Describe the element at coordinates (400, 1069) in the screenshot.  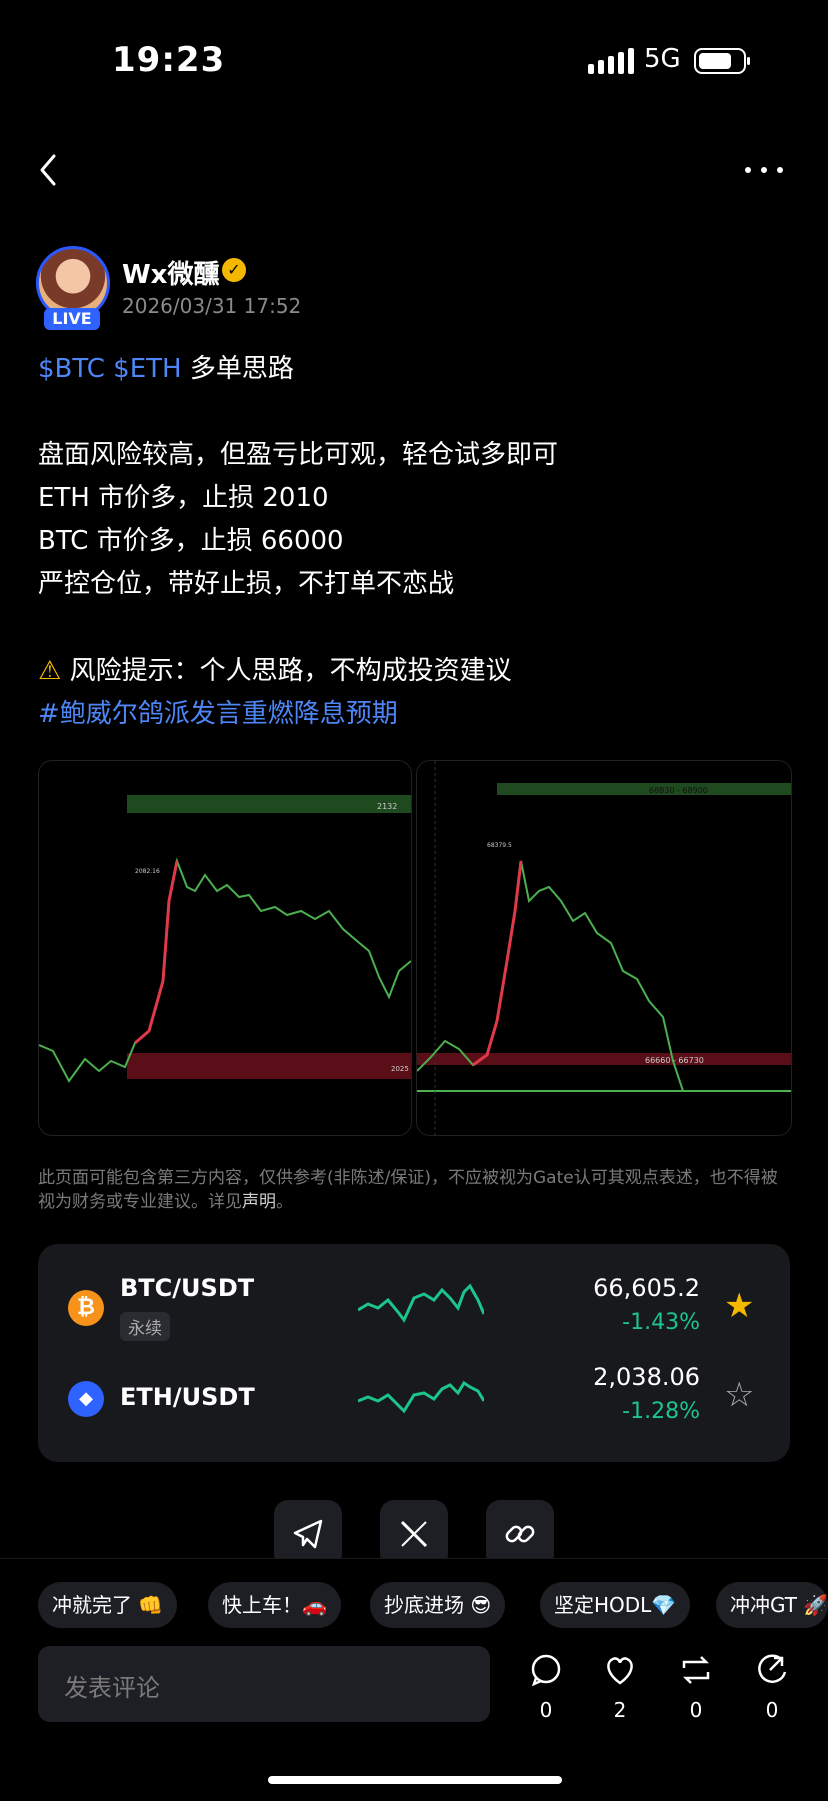
I see `svg-text: 2025` at that location.